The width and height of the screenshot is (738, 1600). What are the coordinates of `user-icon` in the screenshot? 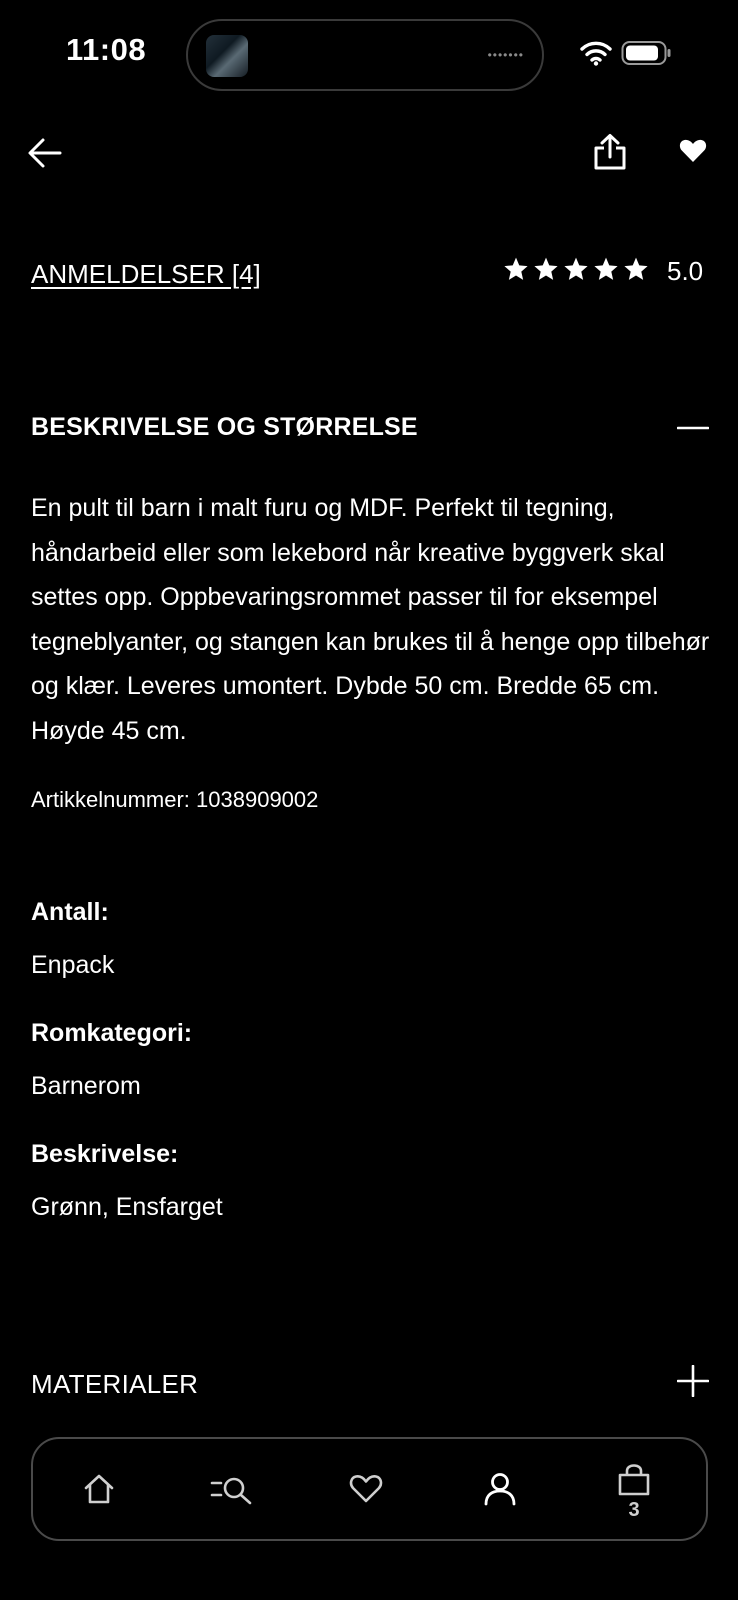 It's located at (500, 1489).